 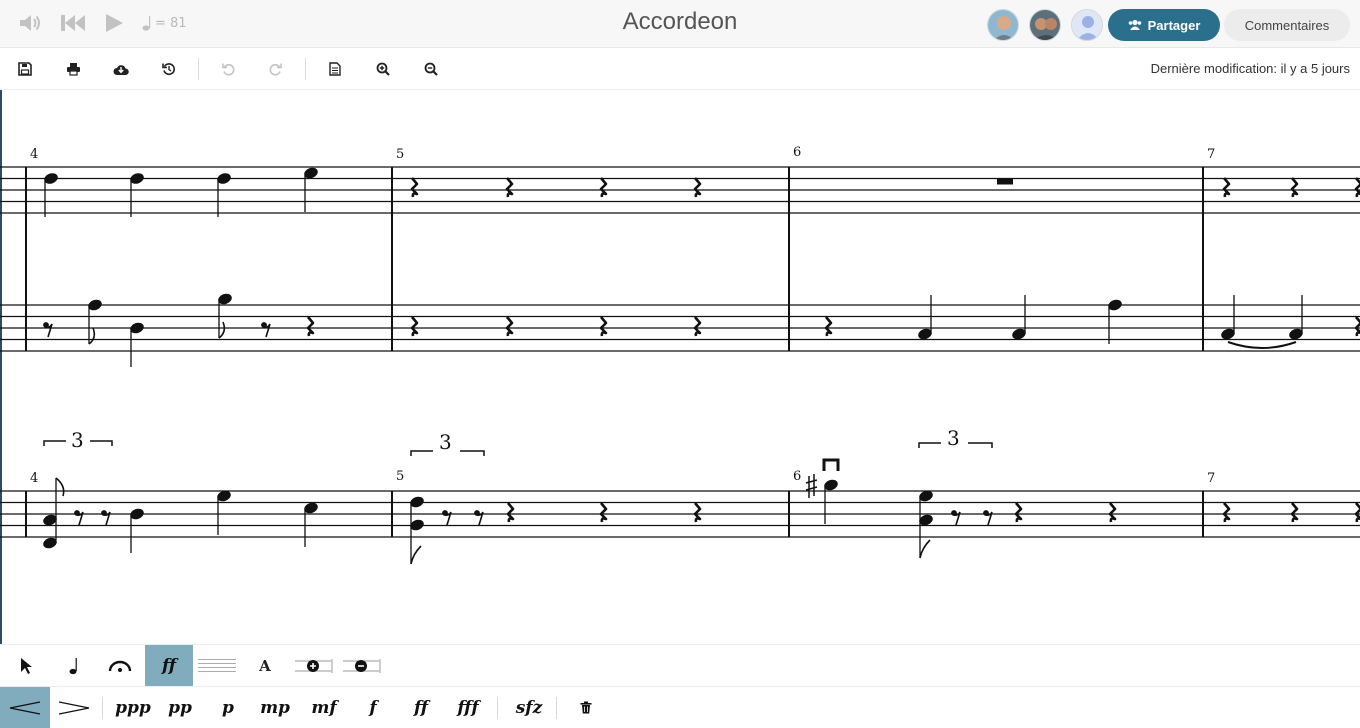 I want to click on comments-label: Commentaires, so click(x=1287, y=25).